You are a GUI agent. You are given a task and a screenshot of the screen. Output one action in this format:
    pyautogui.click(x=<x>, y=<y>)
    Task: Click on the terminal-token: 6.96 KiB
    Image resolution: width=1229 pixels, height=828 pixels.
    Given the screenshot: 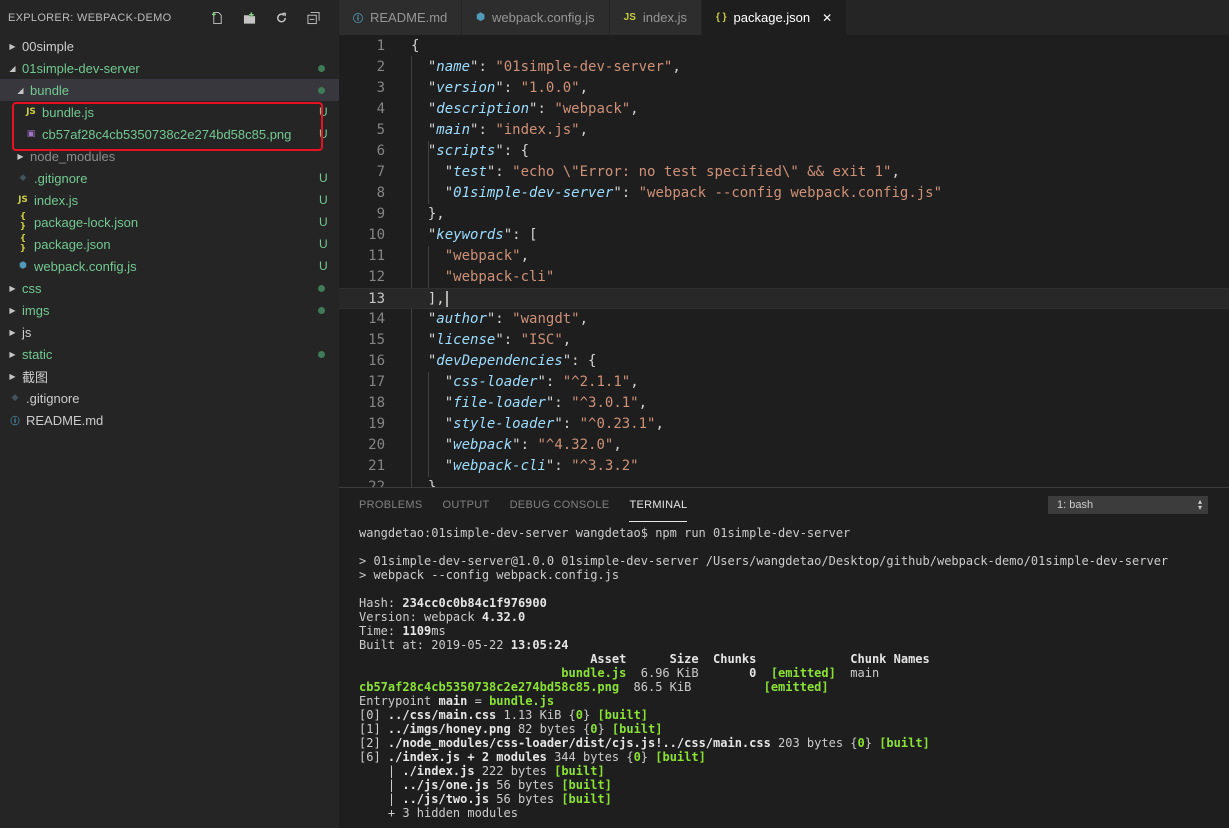 What is the action you would take?
    pyautogui.click(x=688, y=673)
    